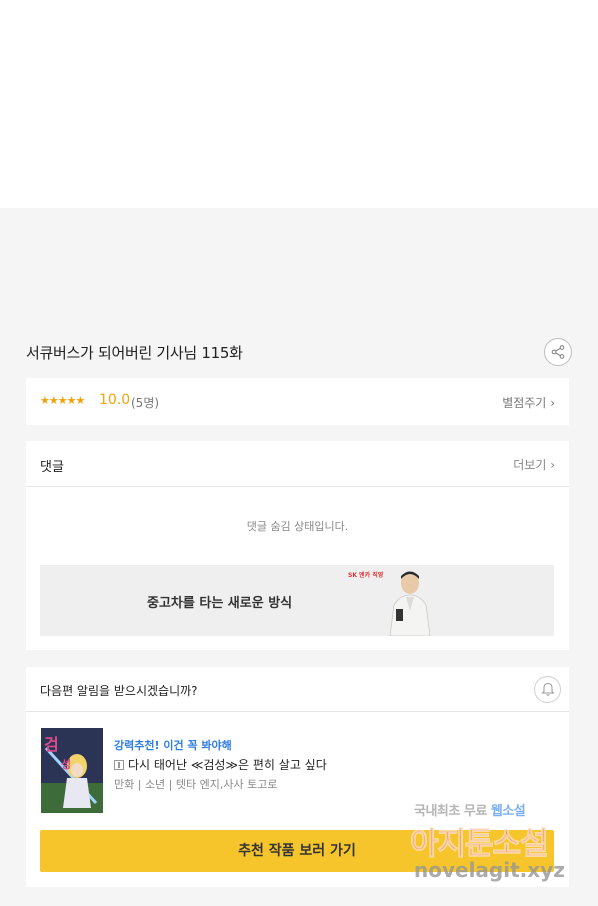  What do you see at coordinates (115, 400) in the screenshot?
I see `rating-score: 10.0` at bounding box center [115, 400].